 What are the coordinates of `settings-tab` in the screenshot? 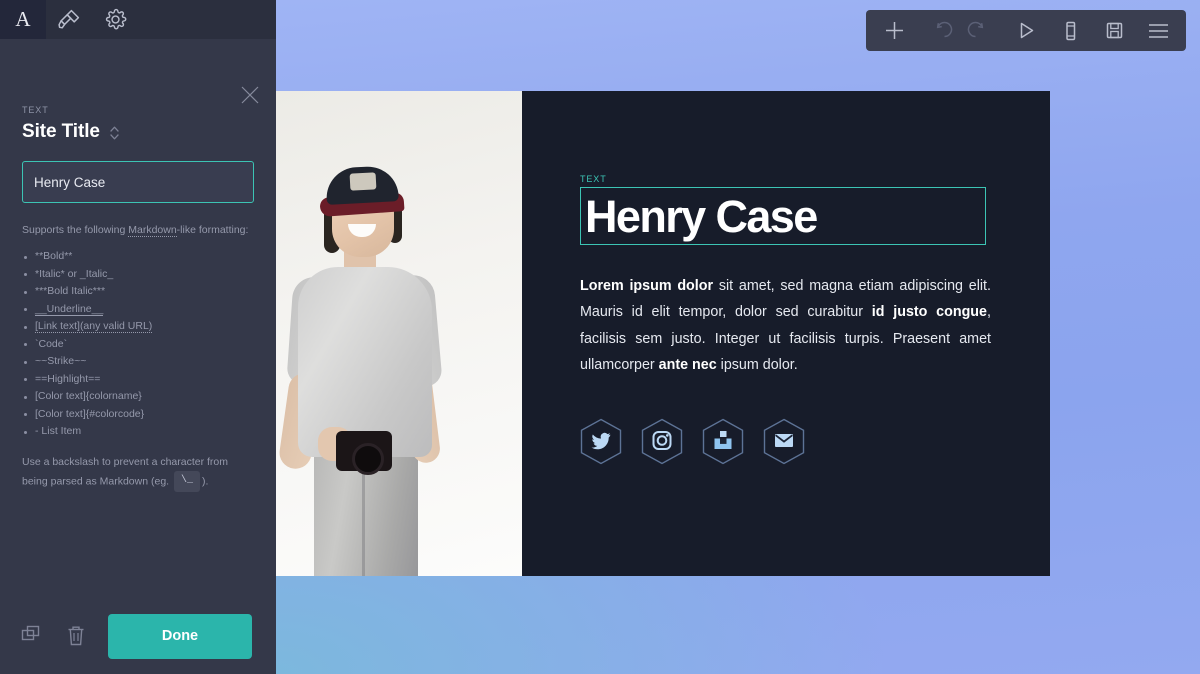 It's located at (115, 19).